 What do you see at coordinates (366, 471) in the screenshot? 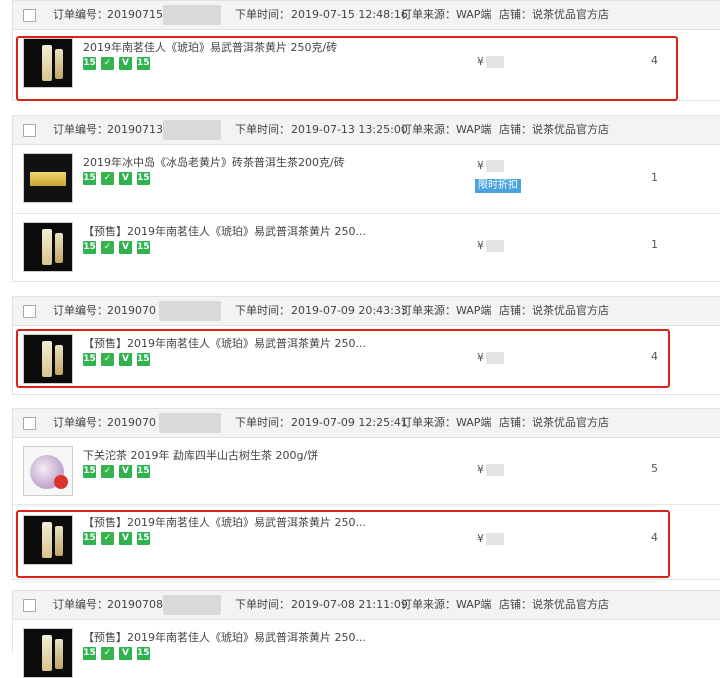
I see `order-item: 下关沱茶 2019年 勐库四半山古树生茶 200g/饼 15 ✓ V 15. ¥ 5` at bounding box center [366, 471].